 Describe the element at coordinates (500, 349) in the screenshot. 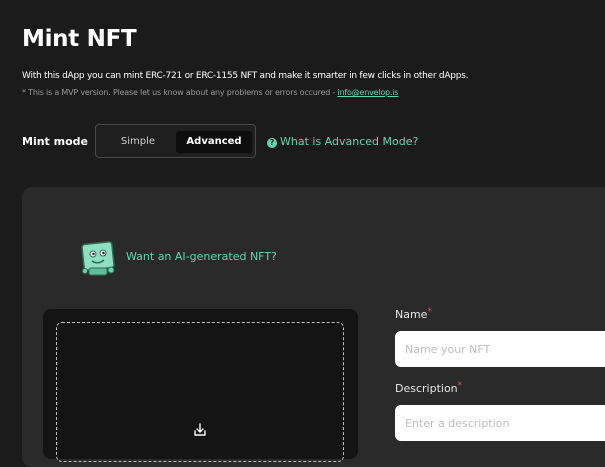

I see `nft-name-input` at that location.